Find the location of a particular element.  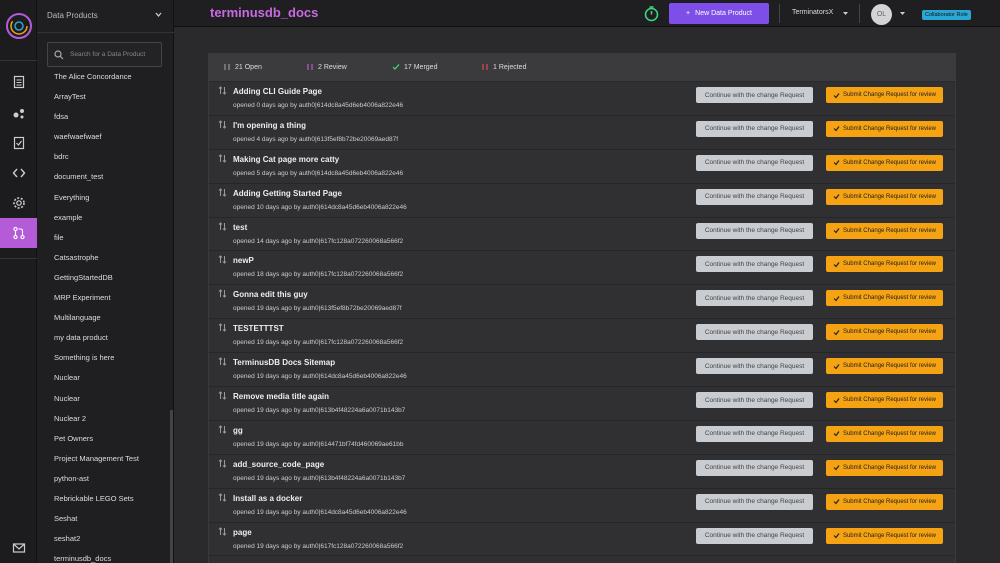

change-request-title: page is located at coordinates (242, 532).